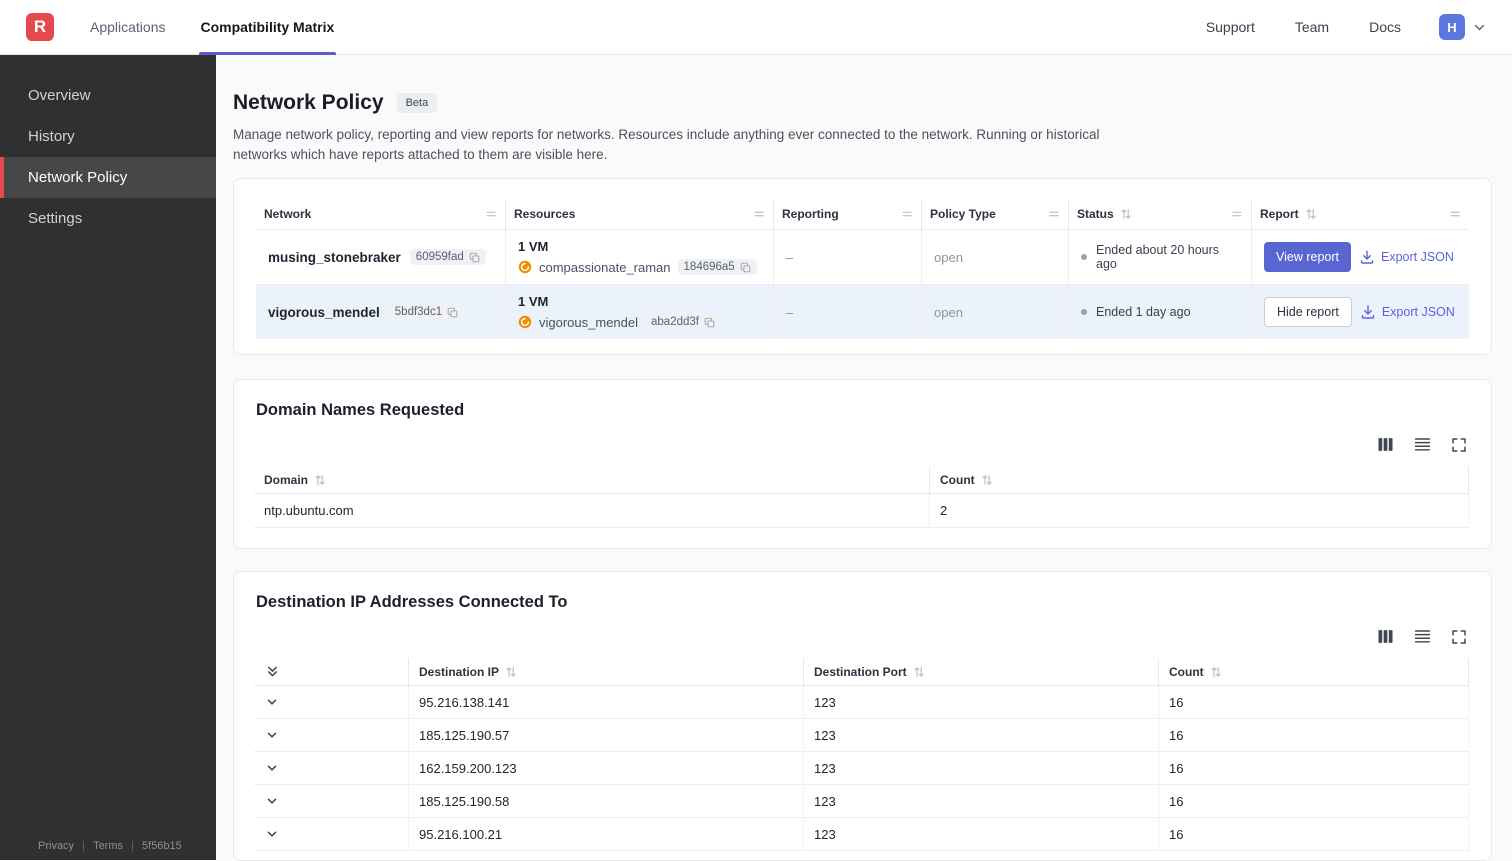  I want to click on destination-ip-cell: 185.125.190.57, so click(606, 735).